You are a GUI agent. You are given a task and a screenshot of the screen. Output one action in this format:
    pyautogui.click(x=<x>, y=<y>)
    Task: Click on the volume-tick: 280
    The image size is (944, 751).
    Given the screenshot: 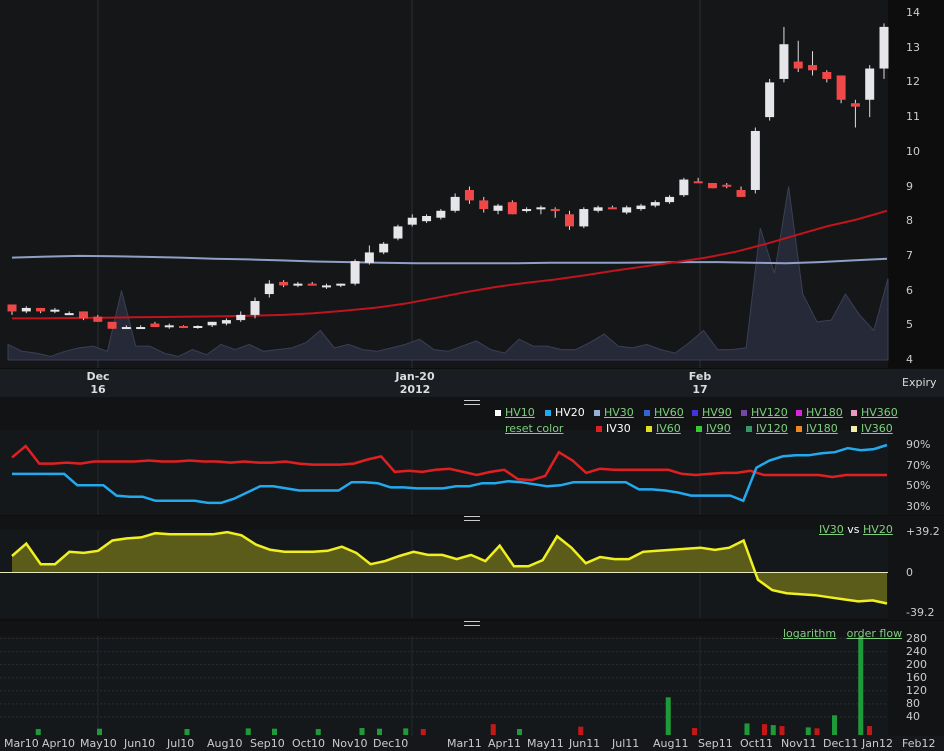 What is the action you would take?
    pyautogui.click(x=916, y=638)
    